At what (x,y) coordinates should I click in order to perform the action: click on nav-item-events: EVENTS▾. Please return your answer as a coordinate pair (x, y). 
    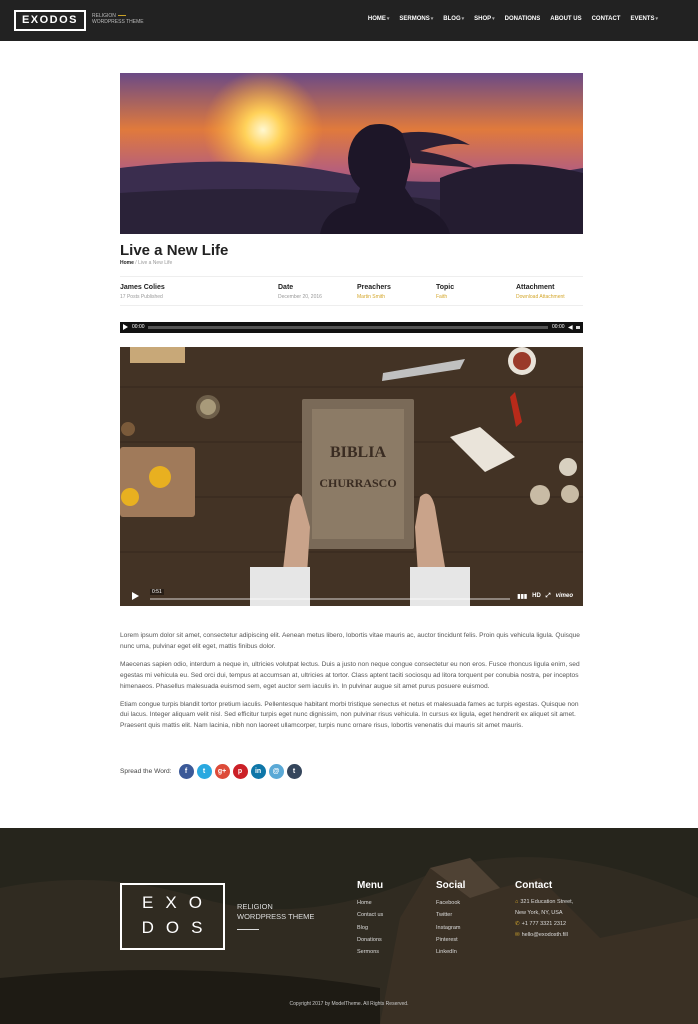
    Looking at the image, I should click on (644, 19).